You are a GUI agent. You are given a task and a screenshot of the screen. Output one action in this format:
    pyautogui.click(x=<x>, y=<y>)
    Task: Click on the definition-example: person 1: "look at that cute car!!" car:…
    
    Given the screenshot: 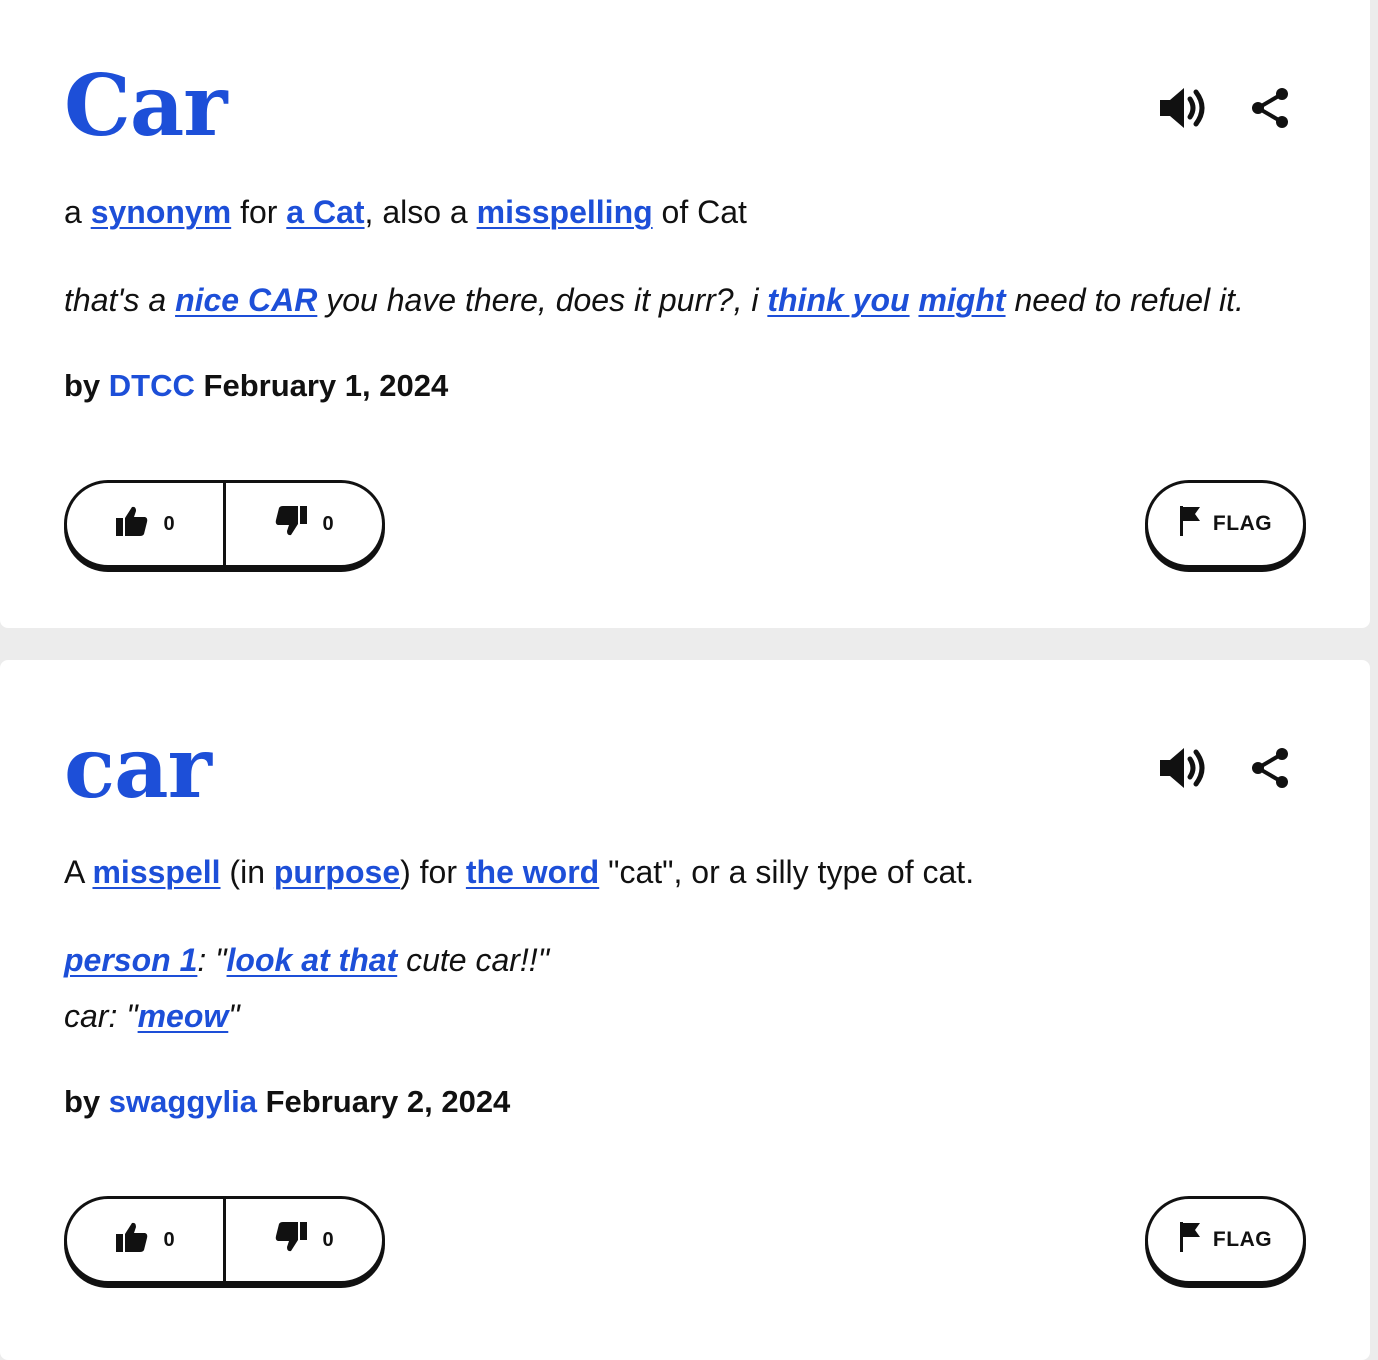 What is the action you would take?
    pyautogui.click(x=306, y=988)
    